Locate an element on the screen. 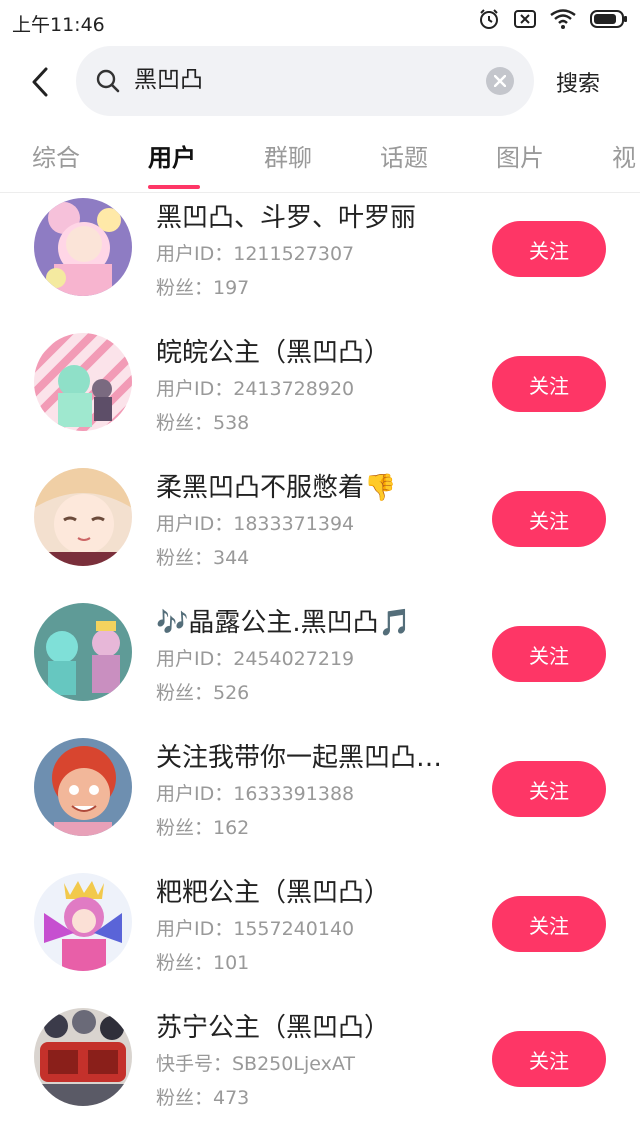 This screenshot has width=640, height=1138. search-header: 搜索 is located at coordinates (320, 82).